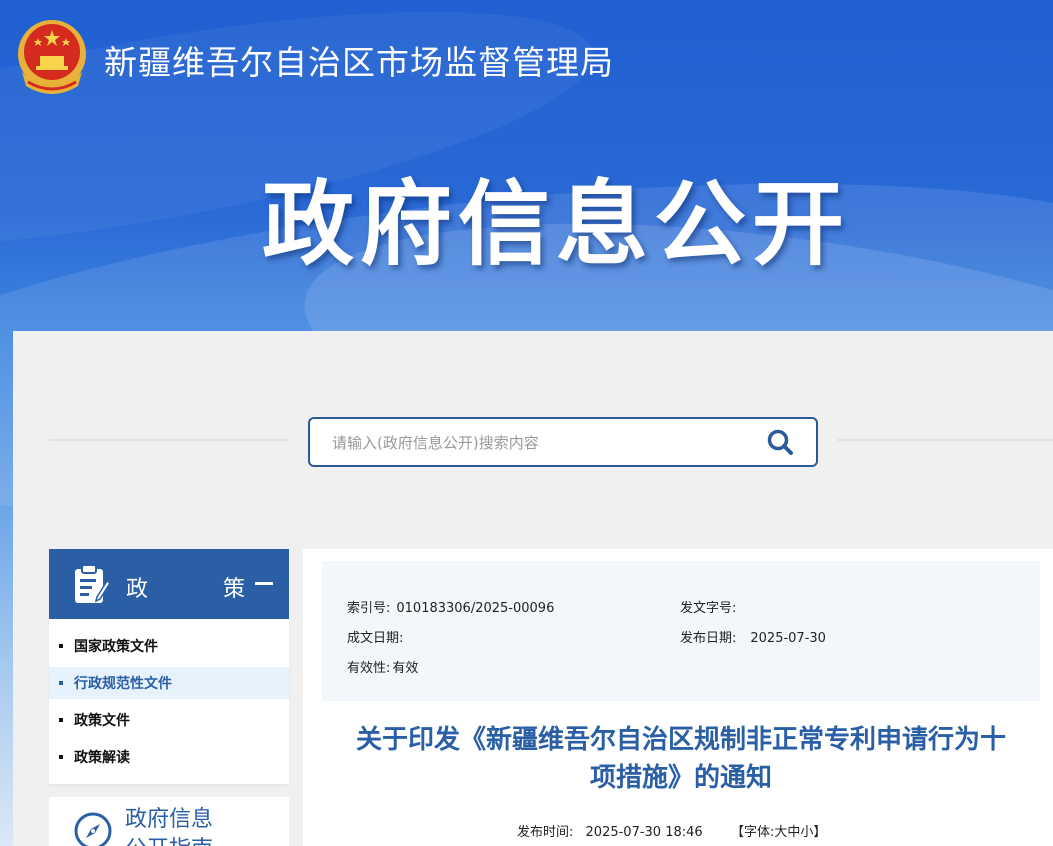 This screenshot has width=1053, height=846. Describe the element at coordinates (752, 832) in the screenshot. I see `font-size-label: 【字体:` at that location.